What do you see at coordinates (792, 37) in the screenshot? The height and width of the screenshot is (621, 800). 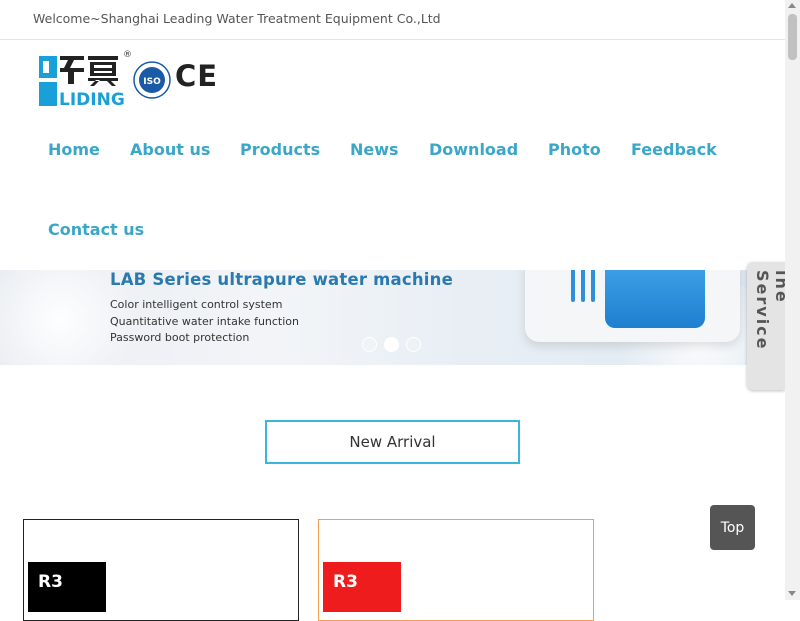 I see `scrollbar-thumb` at bounding box center [792, 37].